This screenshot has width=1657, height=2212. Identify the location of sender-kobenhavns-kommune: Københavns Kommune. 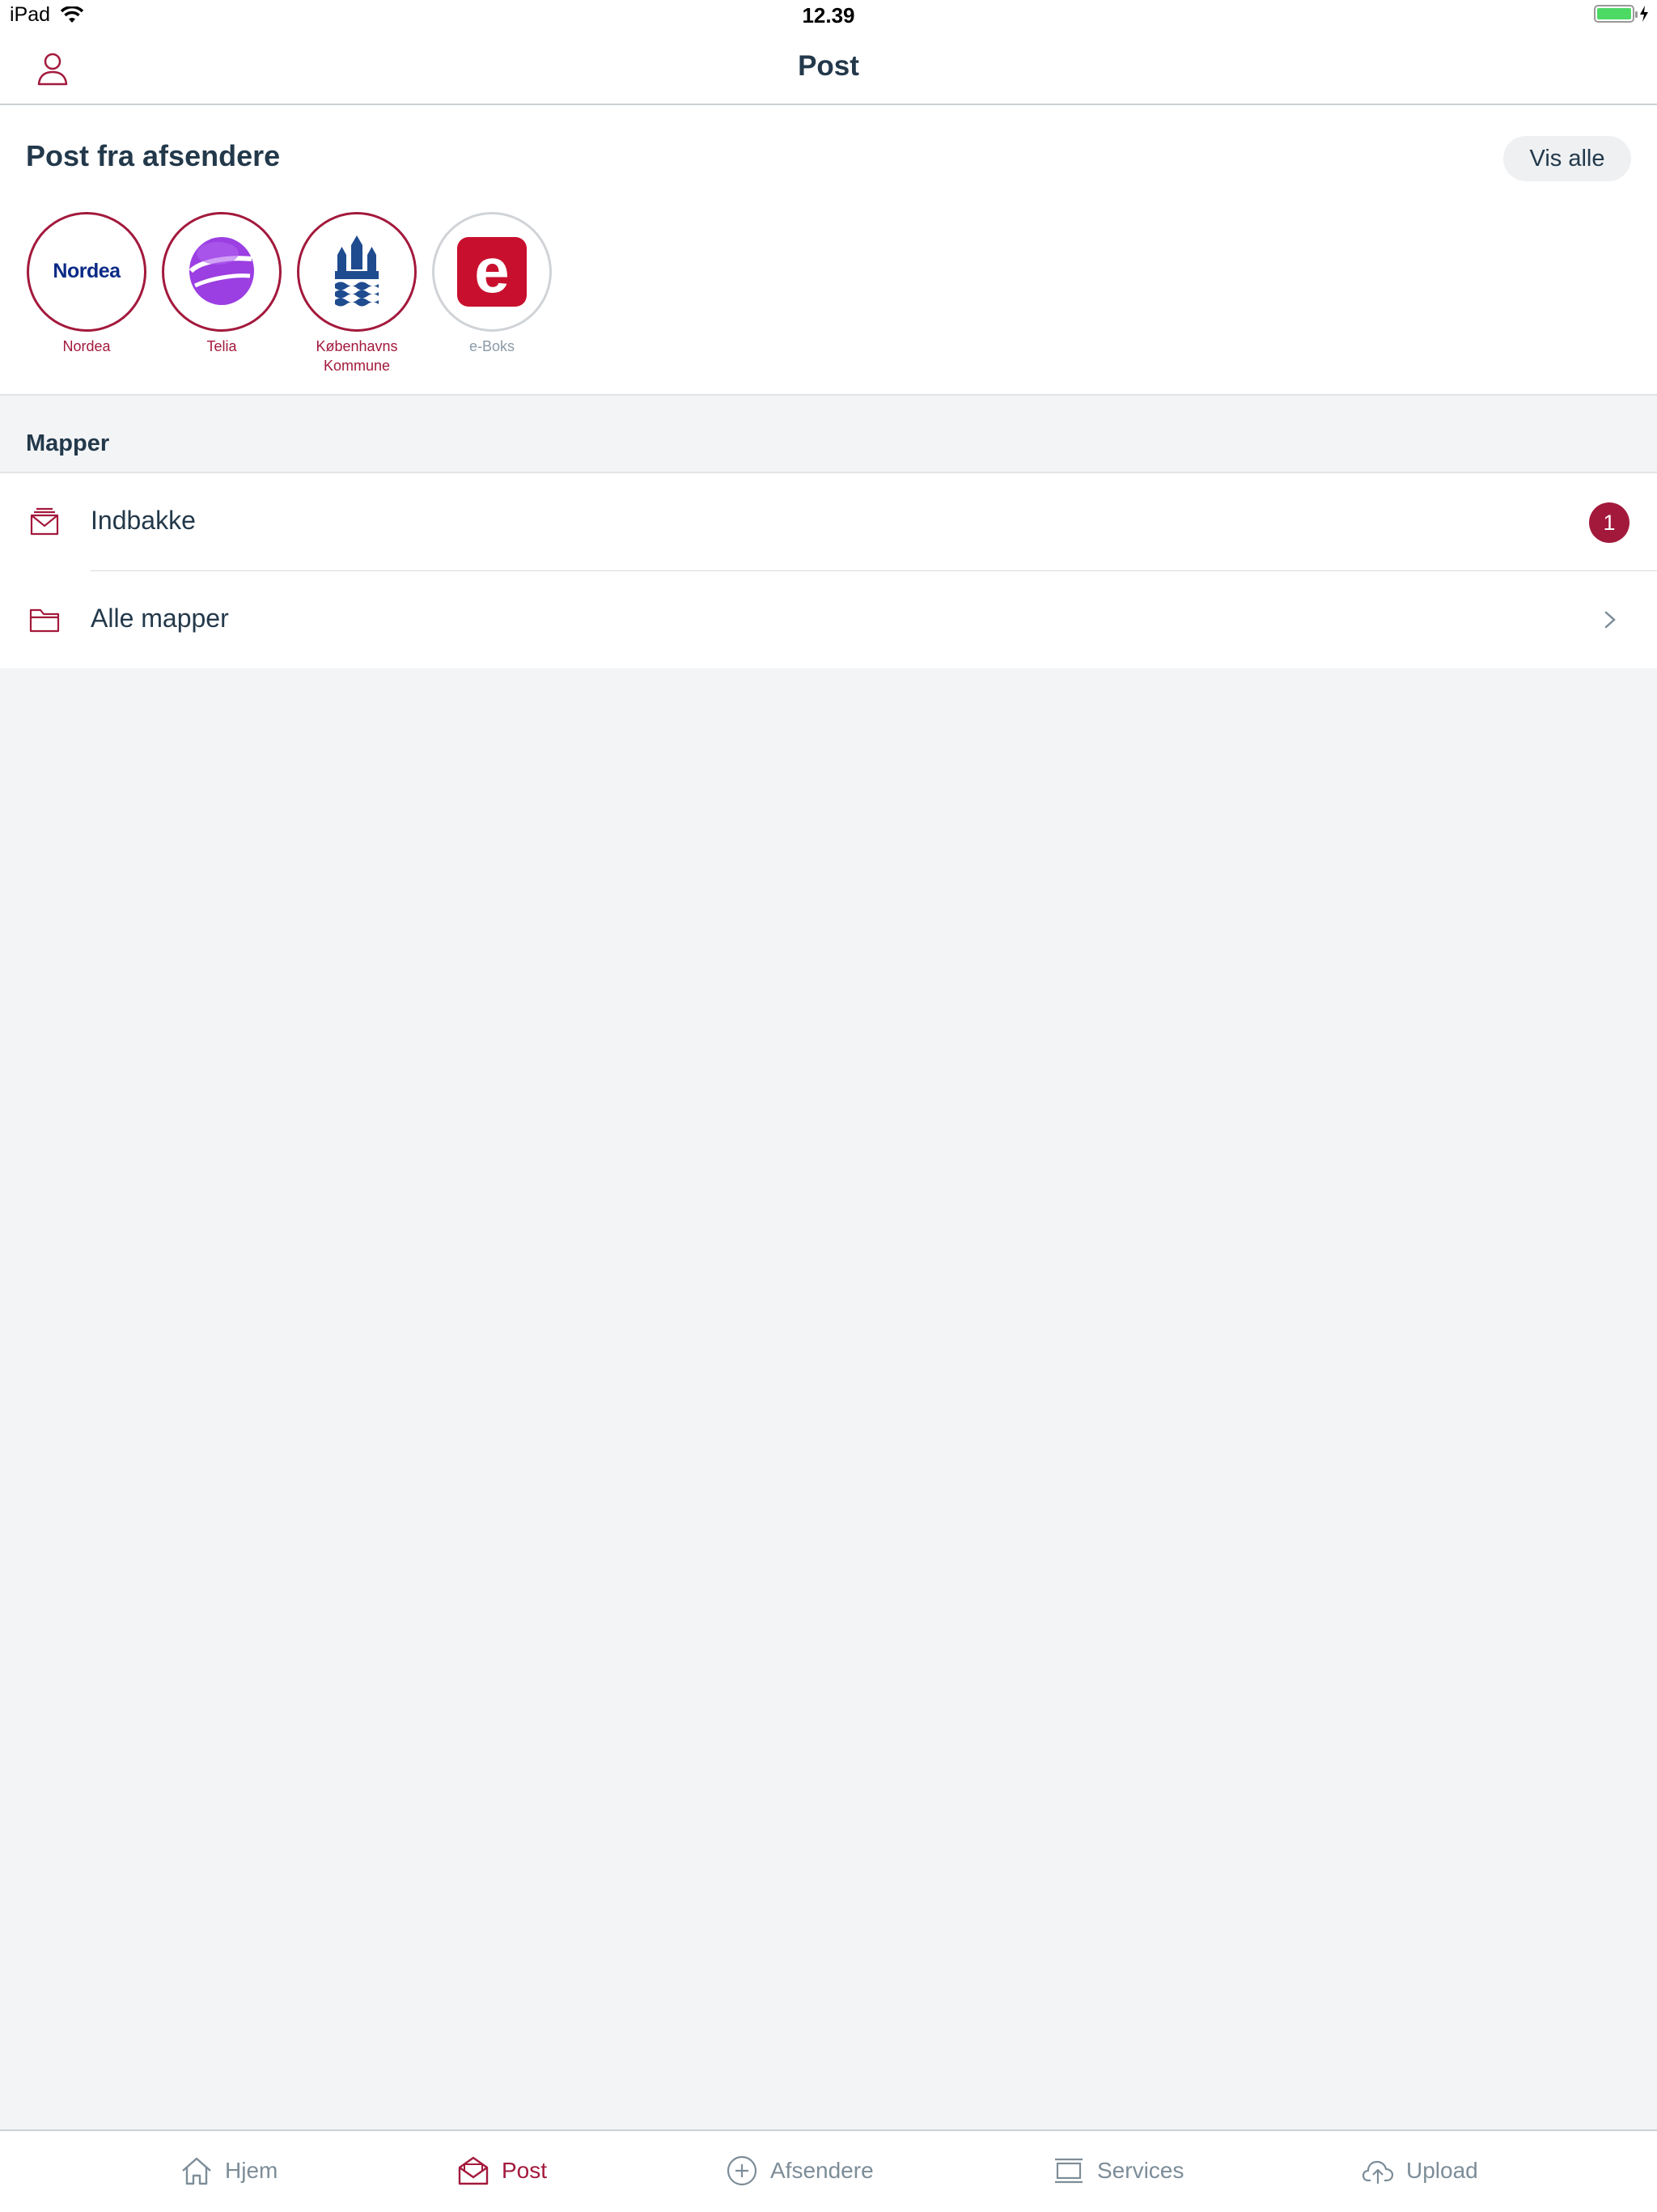
(357, 293).